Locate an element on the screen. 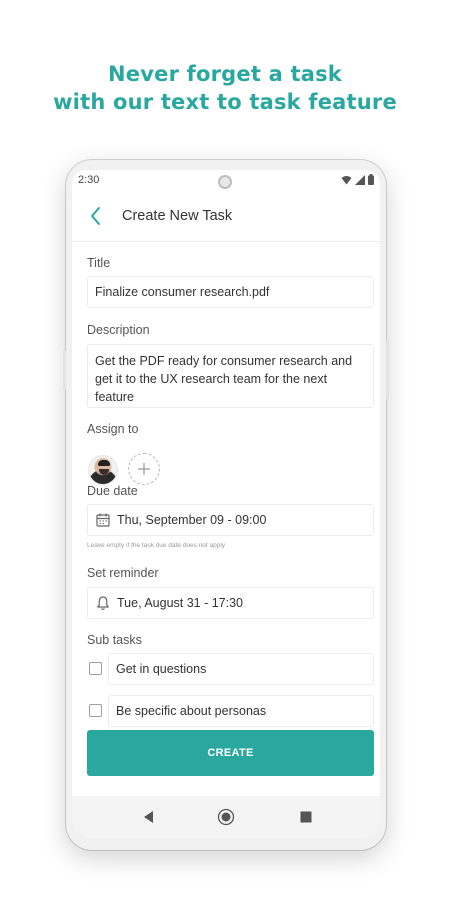  calendar-icon is located at coordinates (103, 520).